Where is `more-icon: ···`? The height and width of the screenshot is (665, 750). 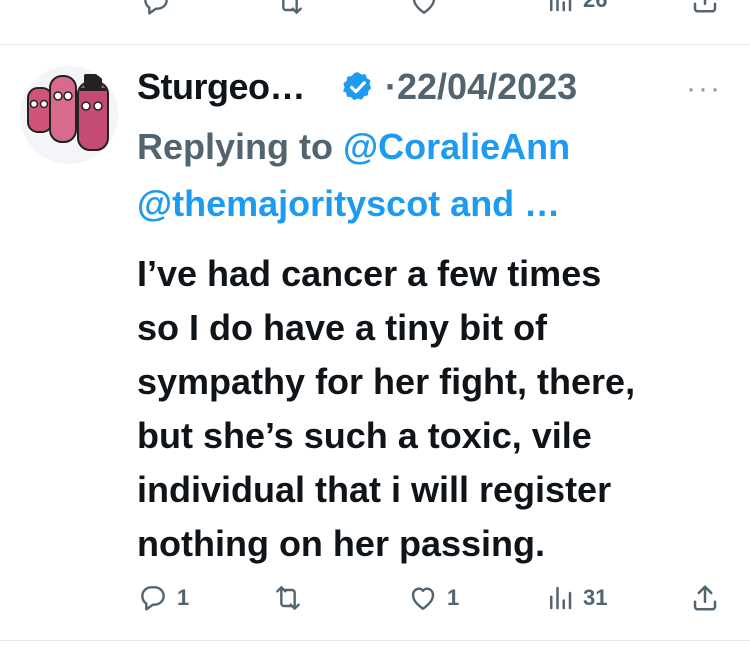
more-icon: ··· is located at coordinates (704, 89).